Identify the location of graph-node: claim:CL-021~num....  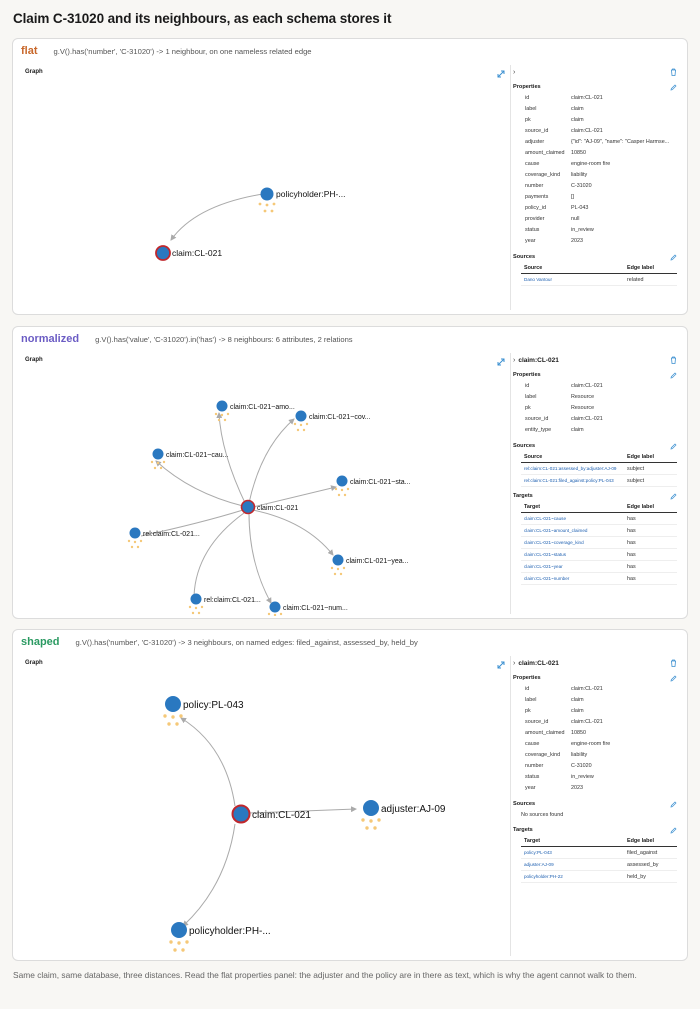
(307, 609).